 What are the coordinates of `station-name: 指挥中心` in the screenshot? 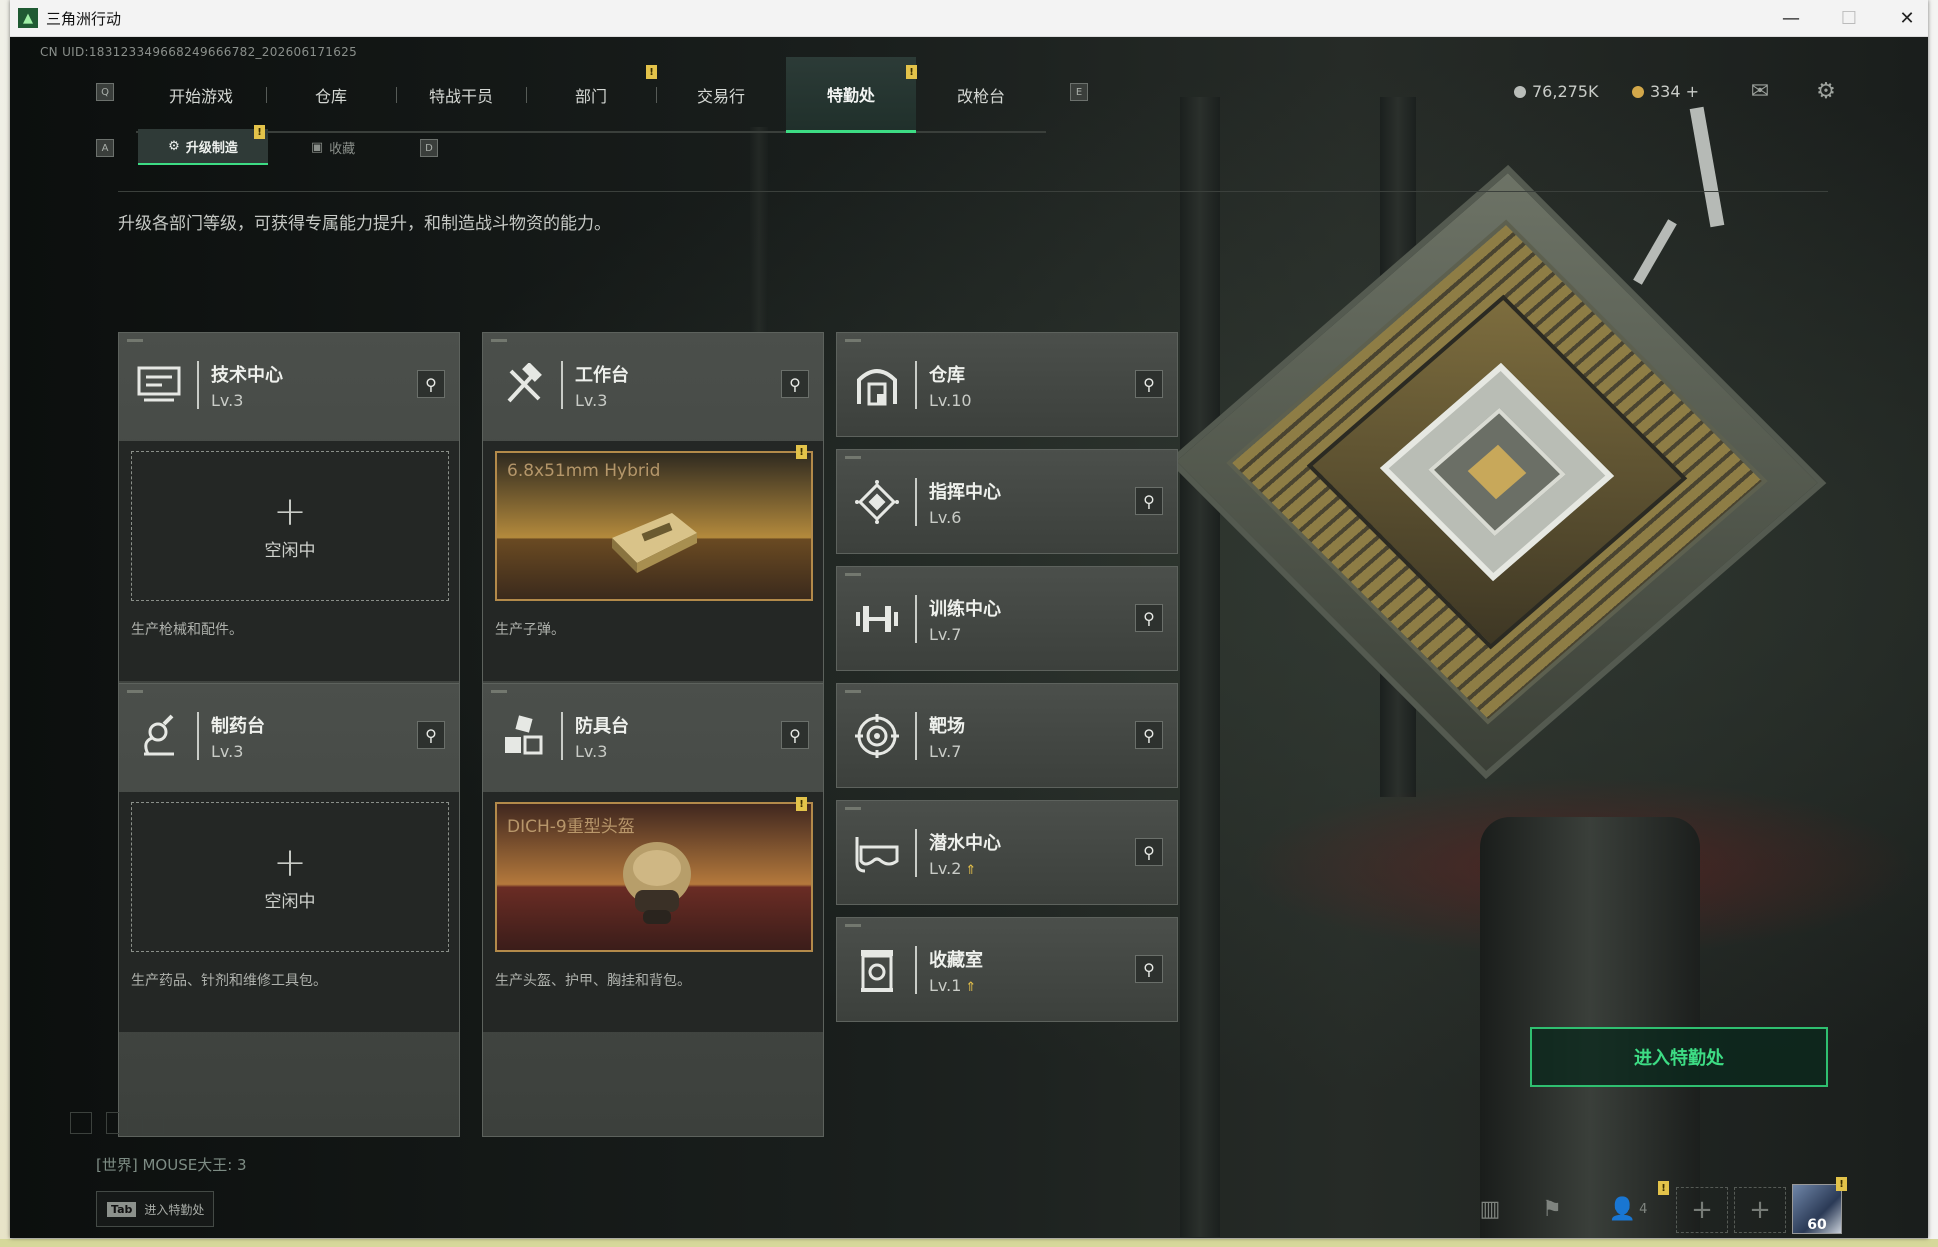 It's located at (965, 492).